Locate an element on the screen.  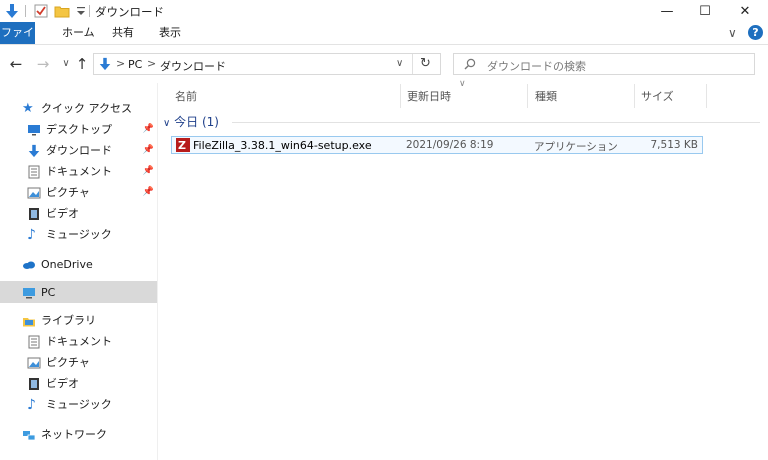
help-button: ? is located at coordinates (755, 32).